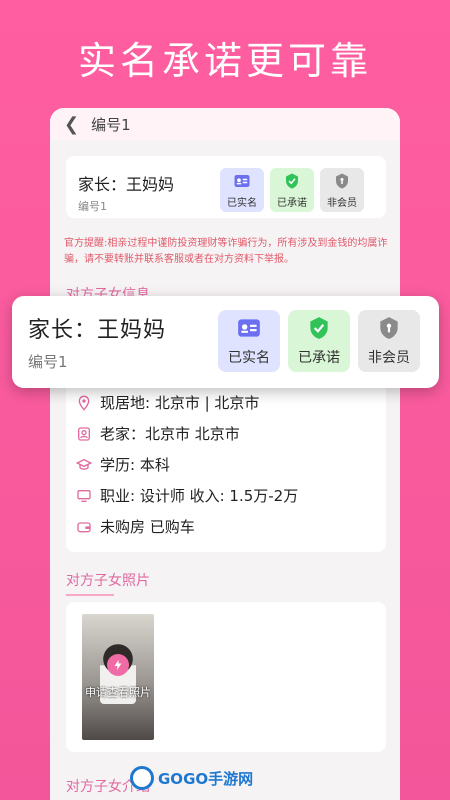 Image resolution: width=450 pixels, height=800 pixels. I want to click on info-row-occupation: 职业: 设计师 收入: 1.5万-2万, so click(187, 495).